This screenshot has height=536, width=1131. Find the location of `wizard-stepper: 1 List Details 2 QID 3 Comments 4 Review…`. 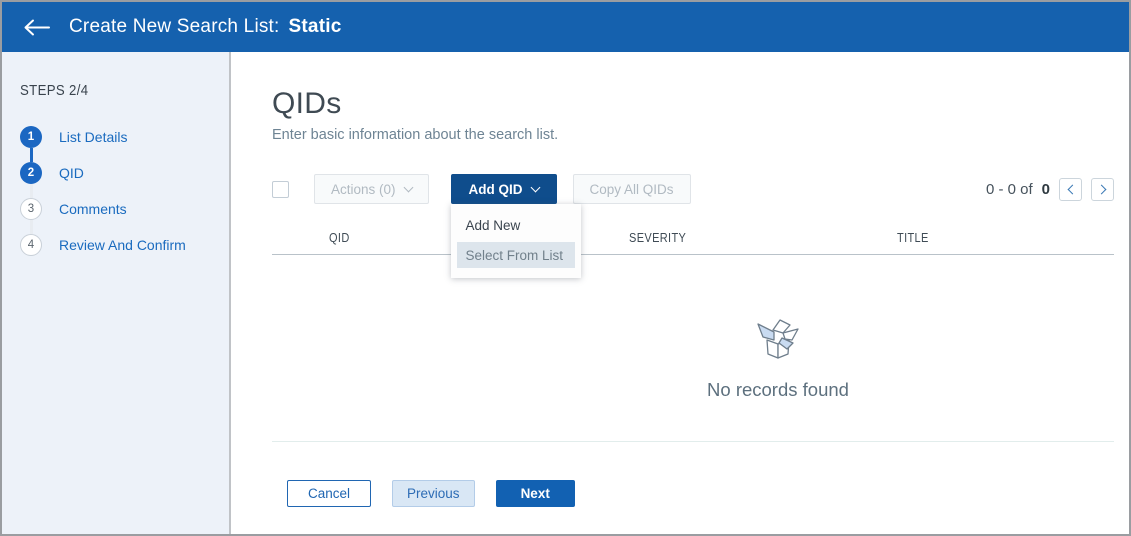

wizard-stepper: 1 List Details 2 QID 3 Comments 4 Review… is located at coordinates (124, 191).